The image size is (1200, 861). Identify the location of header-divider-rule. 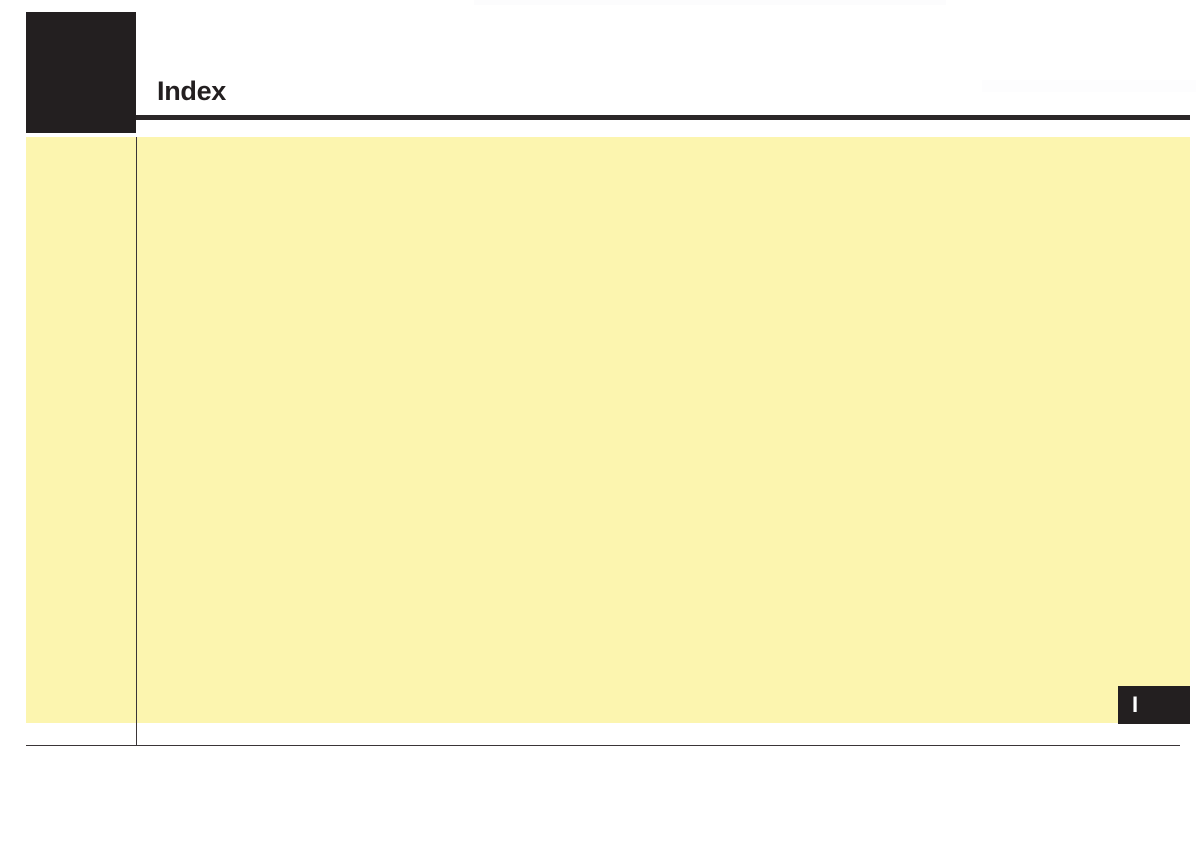
(663, 117).